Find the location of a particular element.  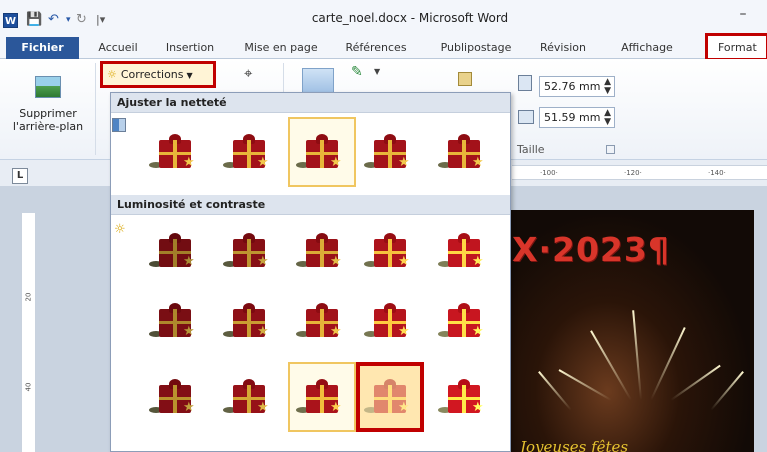

tab-references: Références is located at coordinates (376, 48).